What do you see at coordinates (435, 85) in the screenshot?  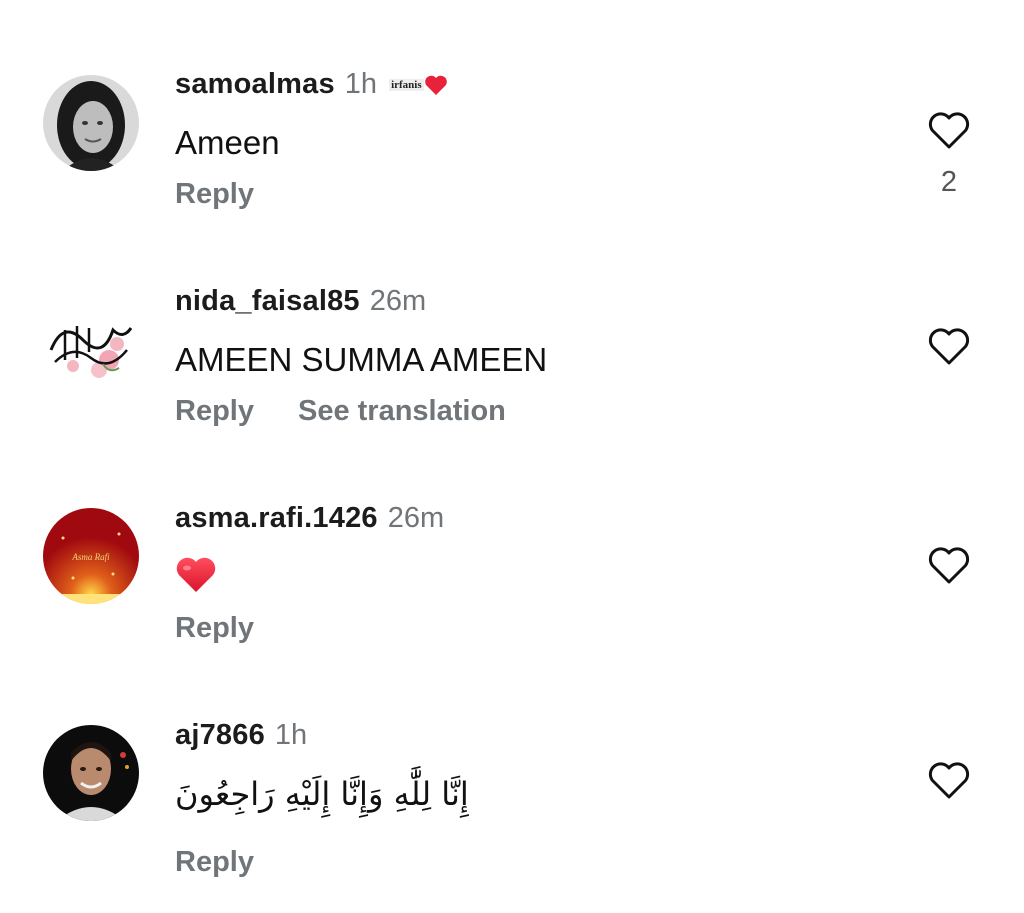 I see `red-heart-icon` at bounding box center [435, 85].